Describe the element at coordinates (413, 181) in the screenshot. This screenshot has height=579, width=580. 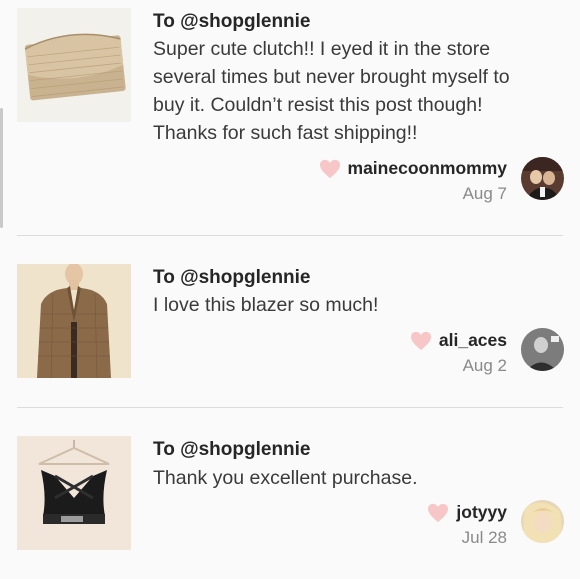
I see `review-meta: mainecoonmommy Aug 7` at that location.